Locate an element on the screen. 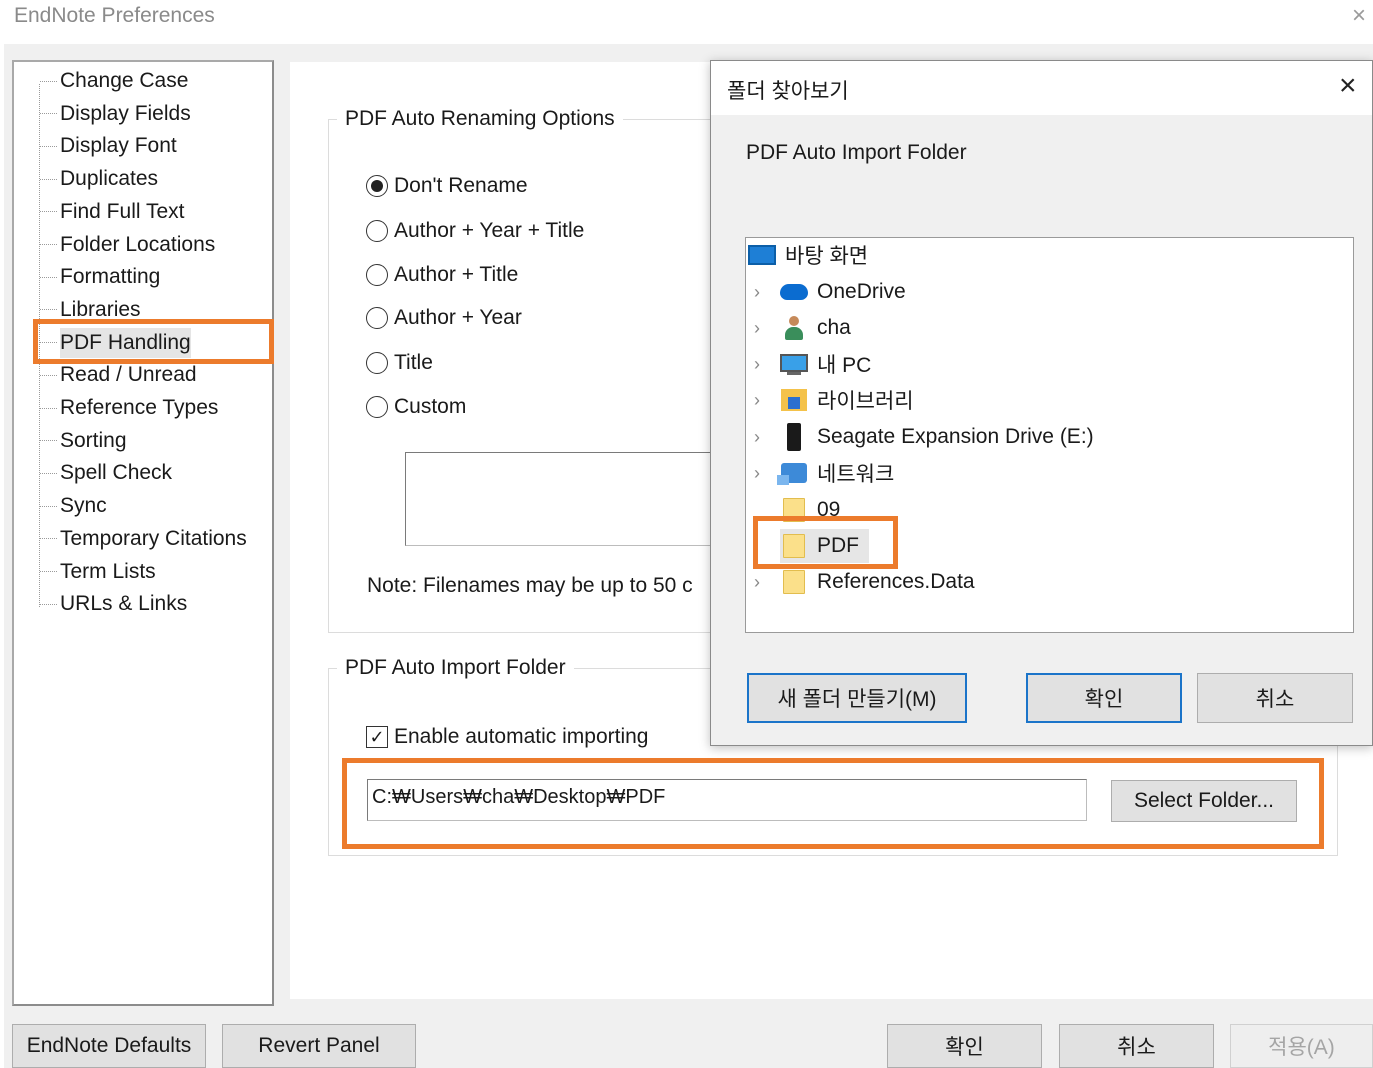  folder-tree-item: References.Data is located at coordinates (877, 582).